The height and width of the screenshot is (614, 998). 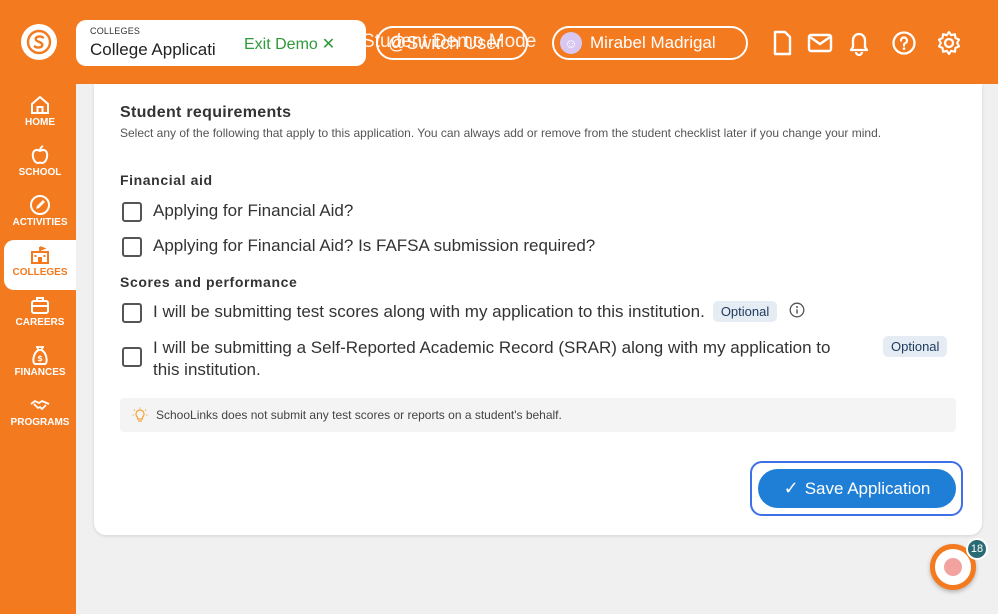 I want to click on mail-icon, so click(x=820, y=43).